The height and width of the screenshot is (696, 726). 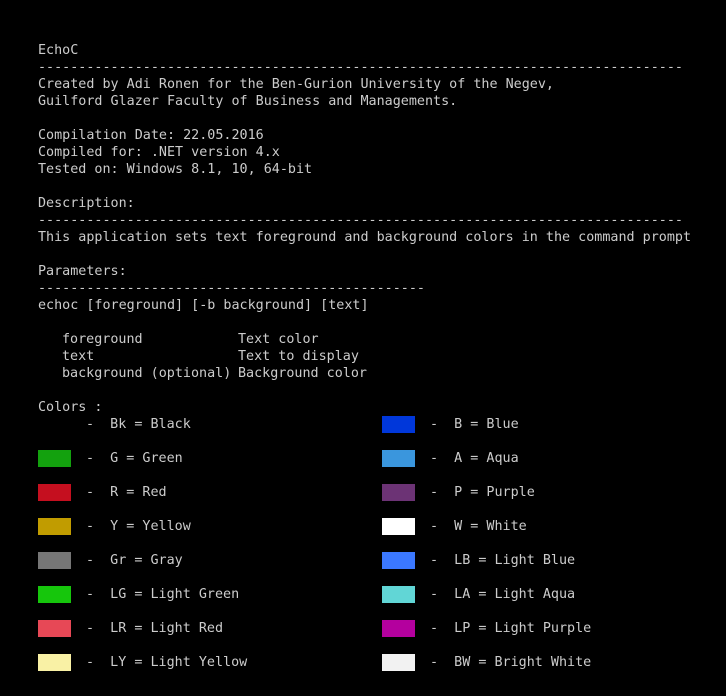 What do you see at coordinates (474, 458) in the screenshot?
I see `color-label: - A = Aqua` at bounding box center [474, 458].